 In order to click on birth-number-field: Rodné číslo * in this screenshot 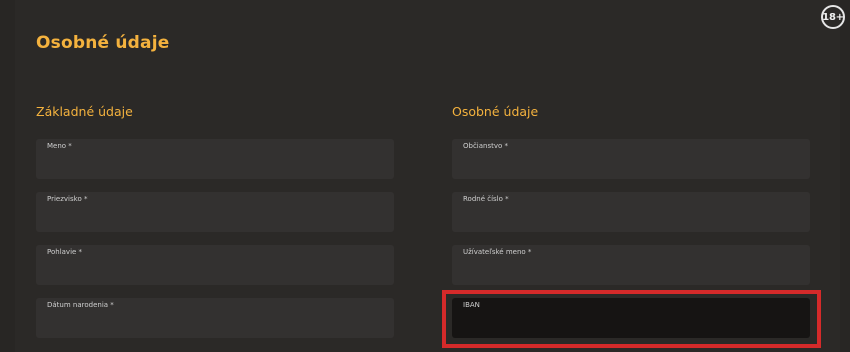, I will do `click(631, 212)`.